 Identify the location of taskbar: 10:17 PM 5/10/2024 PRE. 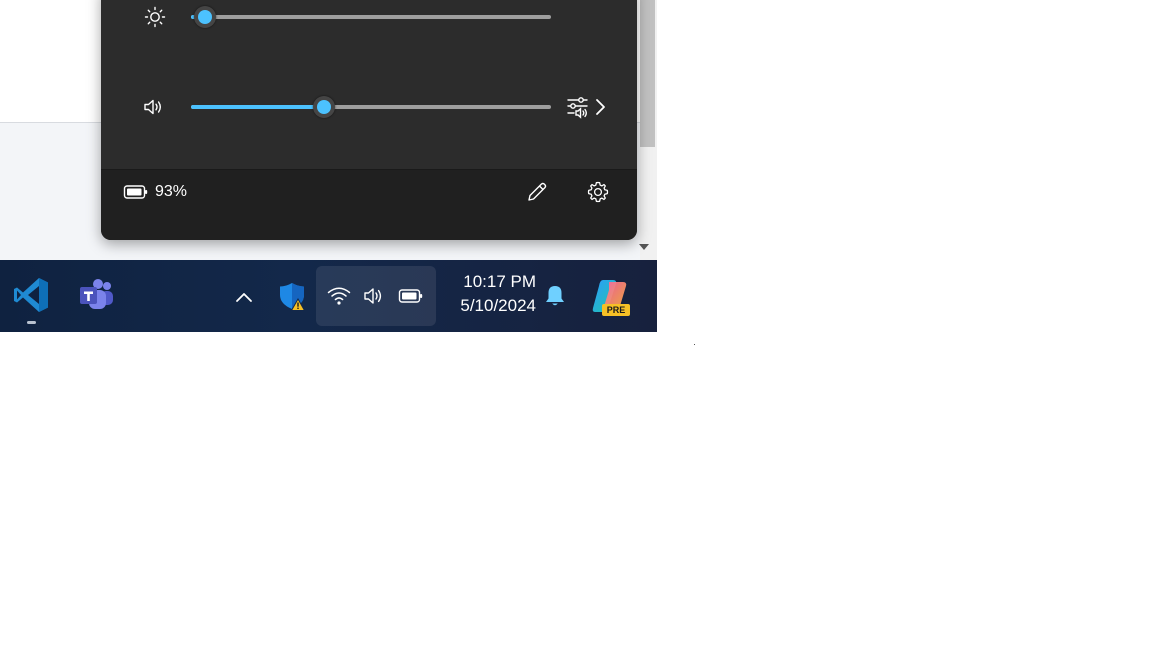
(328, 296).